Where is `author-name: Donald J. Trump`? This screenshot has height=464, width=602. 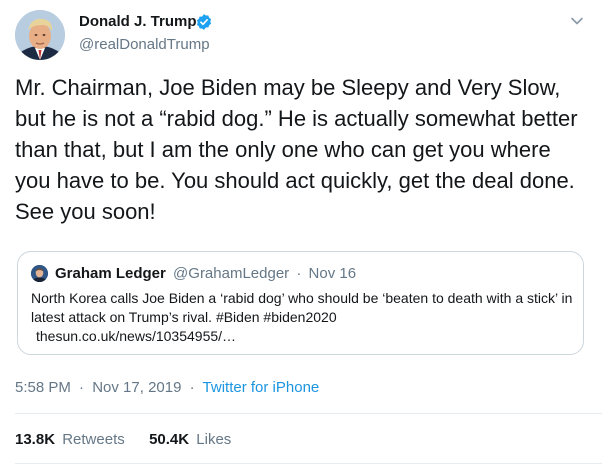 author-name: Donald J. Trump is located at coordinates (138, 21).